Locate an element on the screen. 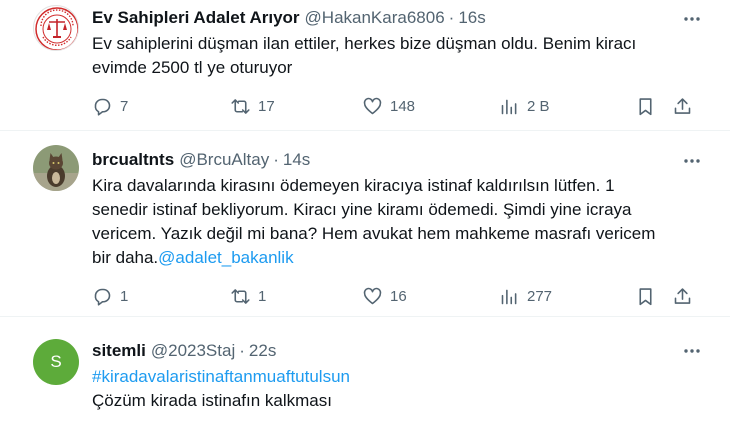  views-button: 2 B is located at coordinates (524, 106).